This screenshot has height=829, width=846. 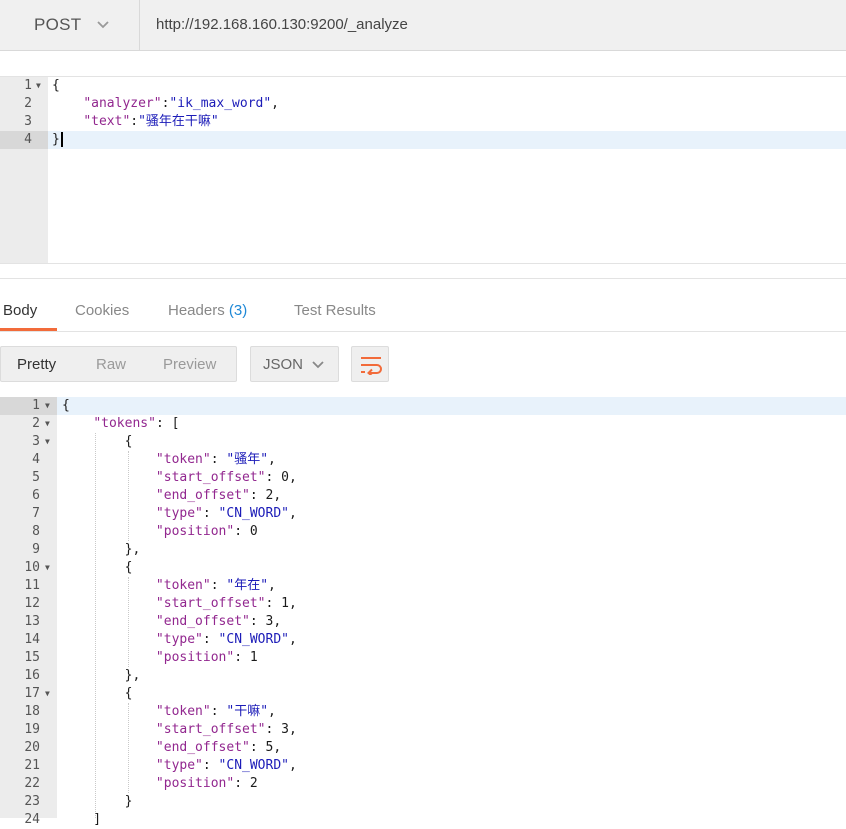 I want to click on response-tabs: Body Cookies Headers (3) Test Results, so click(x=423, y=305).